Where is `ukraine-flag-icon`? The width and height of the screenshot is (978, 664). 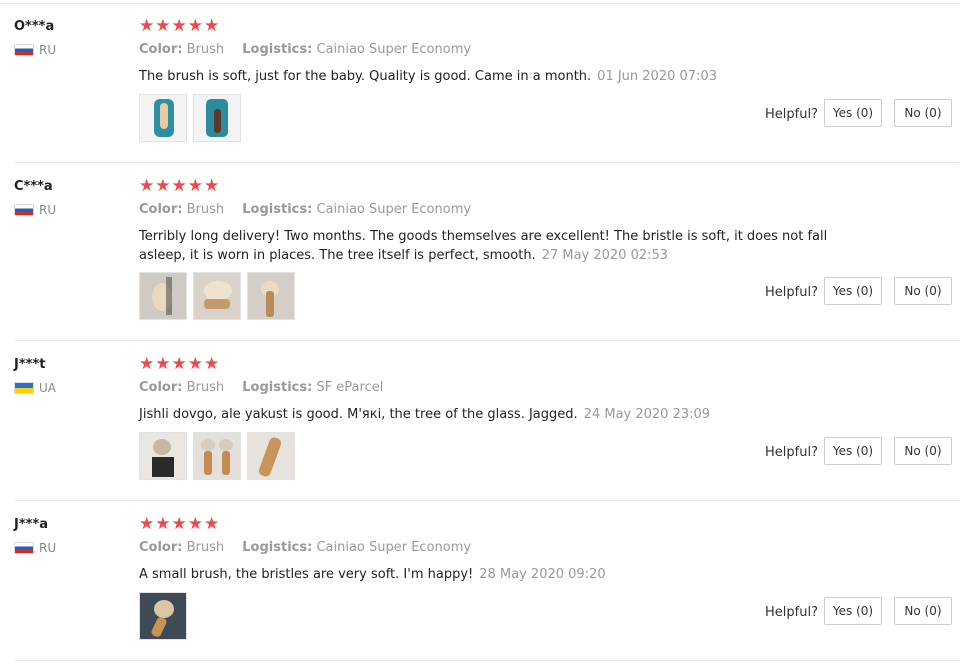 ukraine-flag-icon is located at coordinates (24, 388).